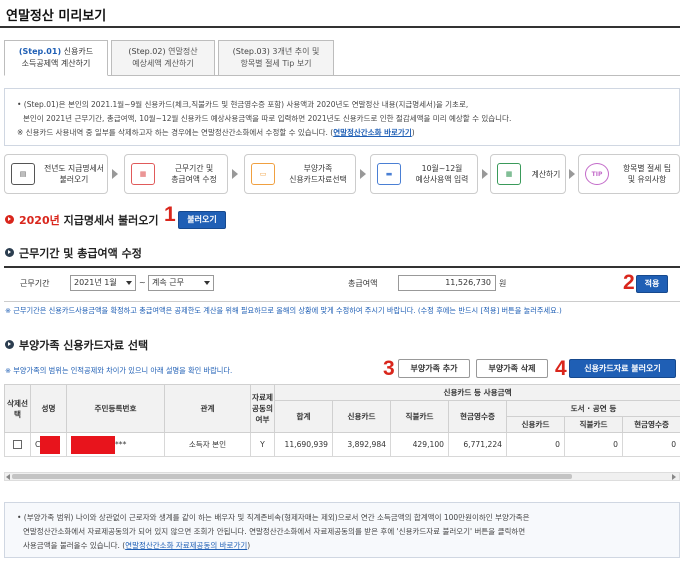 Image resolution: width=680 pixels, height=565 pixels. I want to click on tab-label: 소득공제액 계산하기, so click(56, 63).